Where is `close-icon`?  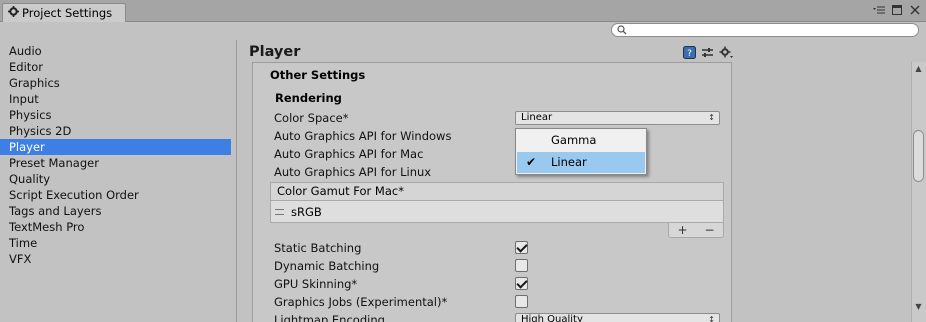 close-icon is located at coordinates (915, 11).